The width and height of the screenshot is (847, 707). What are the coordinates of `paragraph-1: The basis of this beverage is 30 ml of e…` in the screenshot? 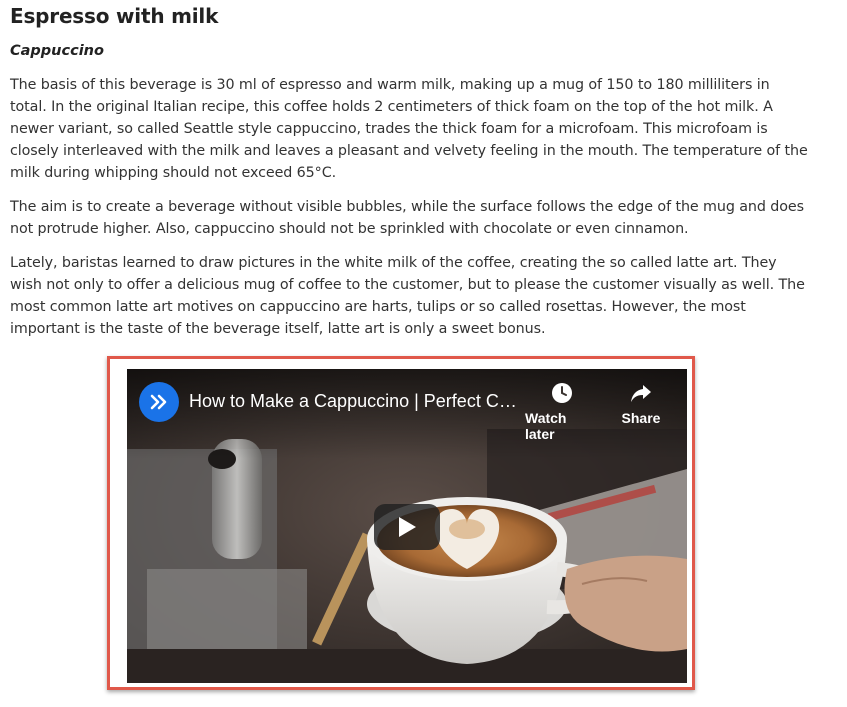 It's located at (409, 129).